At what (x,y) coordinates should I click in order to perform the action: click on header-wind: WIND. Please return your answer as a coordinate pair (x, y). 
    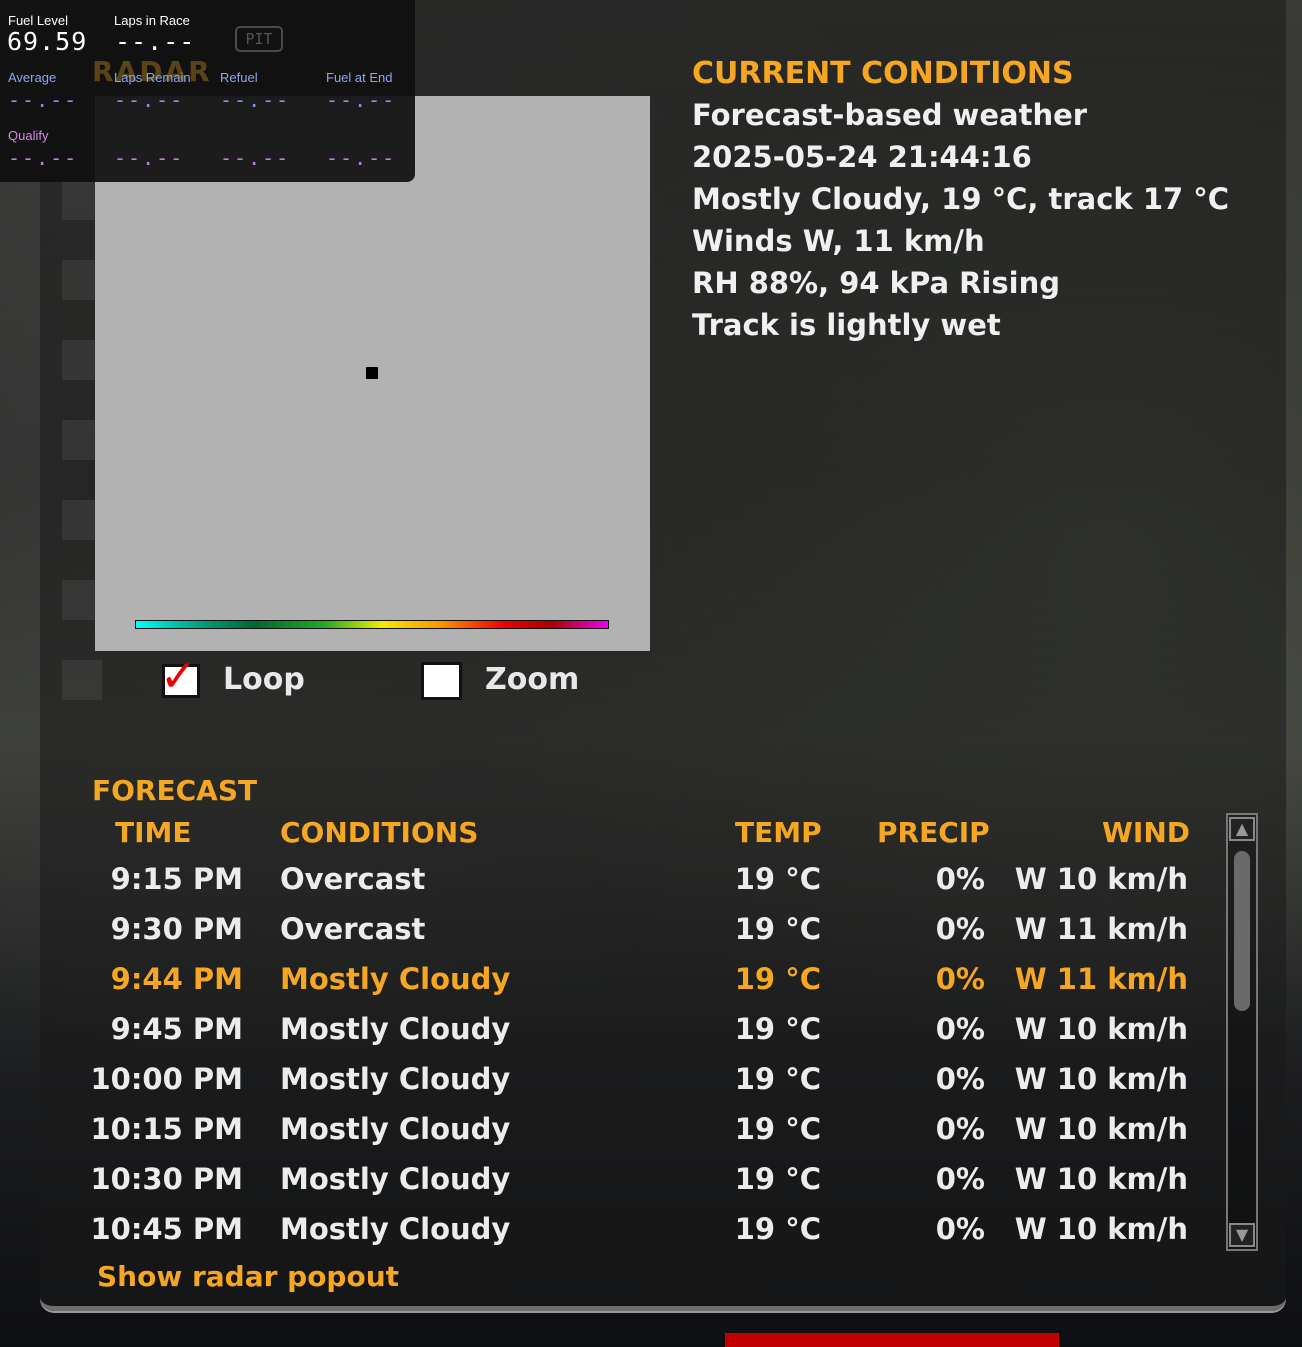
    Looking at the image, I should click on (1146, 832).